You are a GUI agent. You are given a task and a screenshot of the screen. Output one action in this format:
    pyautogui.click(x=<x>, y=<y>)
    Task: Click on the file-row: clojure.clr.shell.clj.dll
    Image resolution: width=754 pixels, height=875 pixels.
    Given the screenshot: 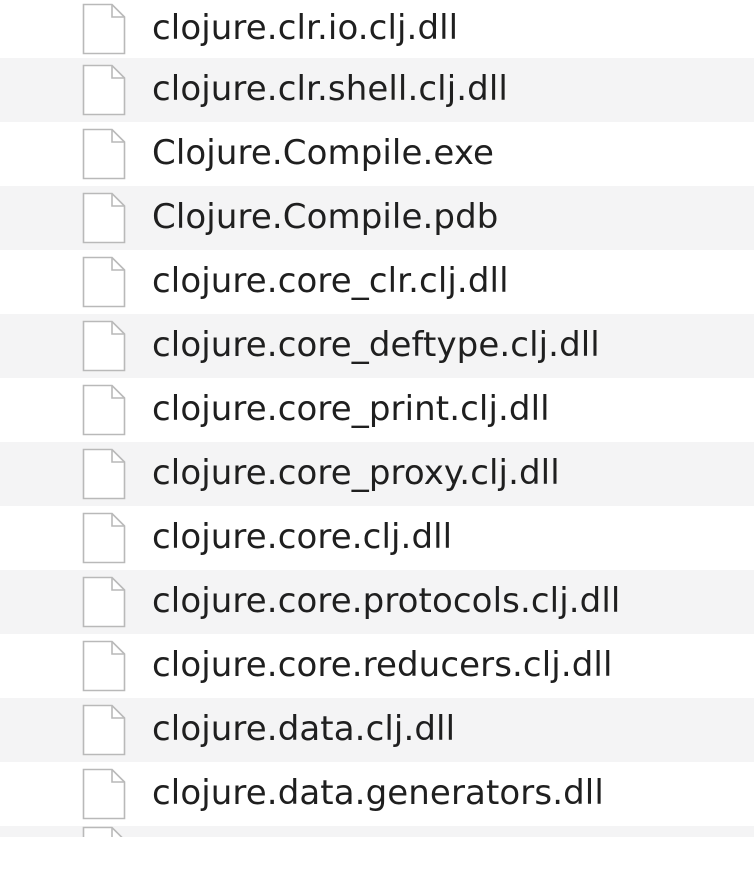 What is the action you would take?
    pyautogui.click(x=377, y=90)
    